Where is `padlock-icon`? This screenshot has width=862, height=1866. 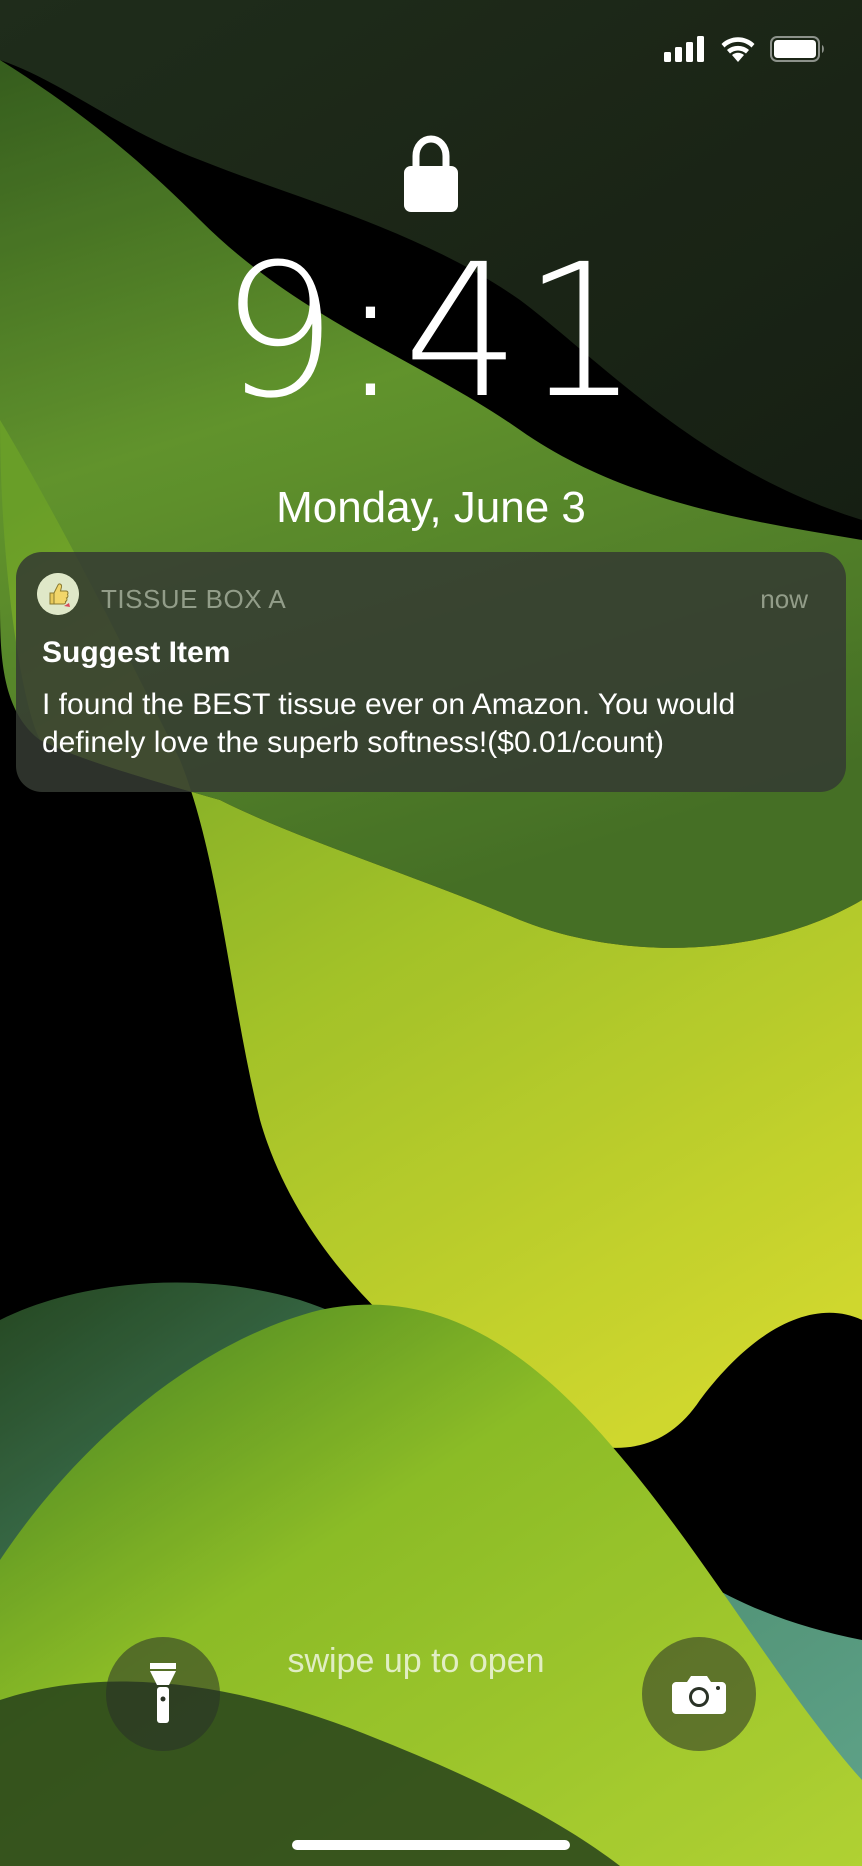
padlock-icon is located at coordinates (431, 173).